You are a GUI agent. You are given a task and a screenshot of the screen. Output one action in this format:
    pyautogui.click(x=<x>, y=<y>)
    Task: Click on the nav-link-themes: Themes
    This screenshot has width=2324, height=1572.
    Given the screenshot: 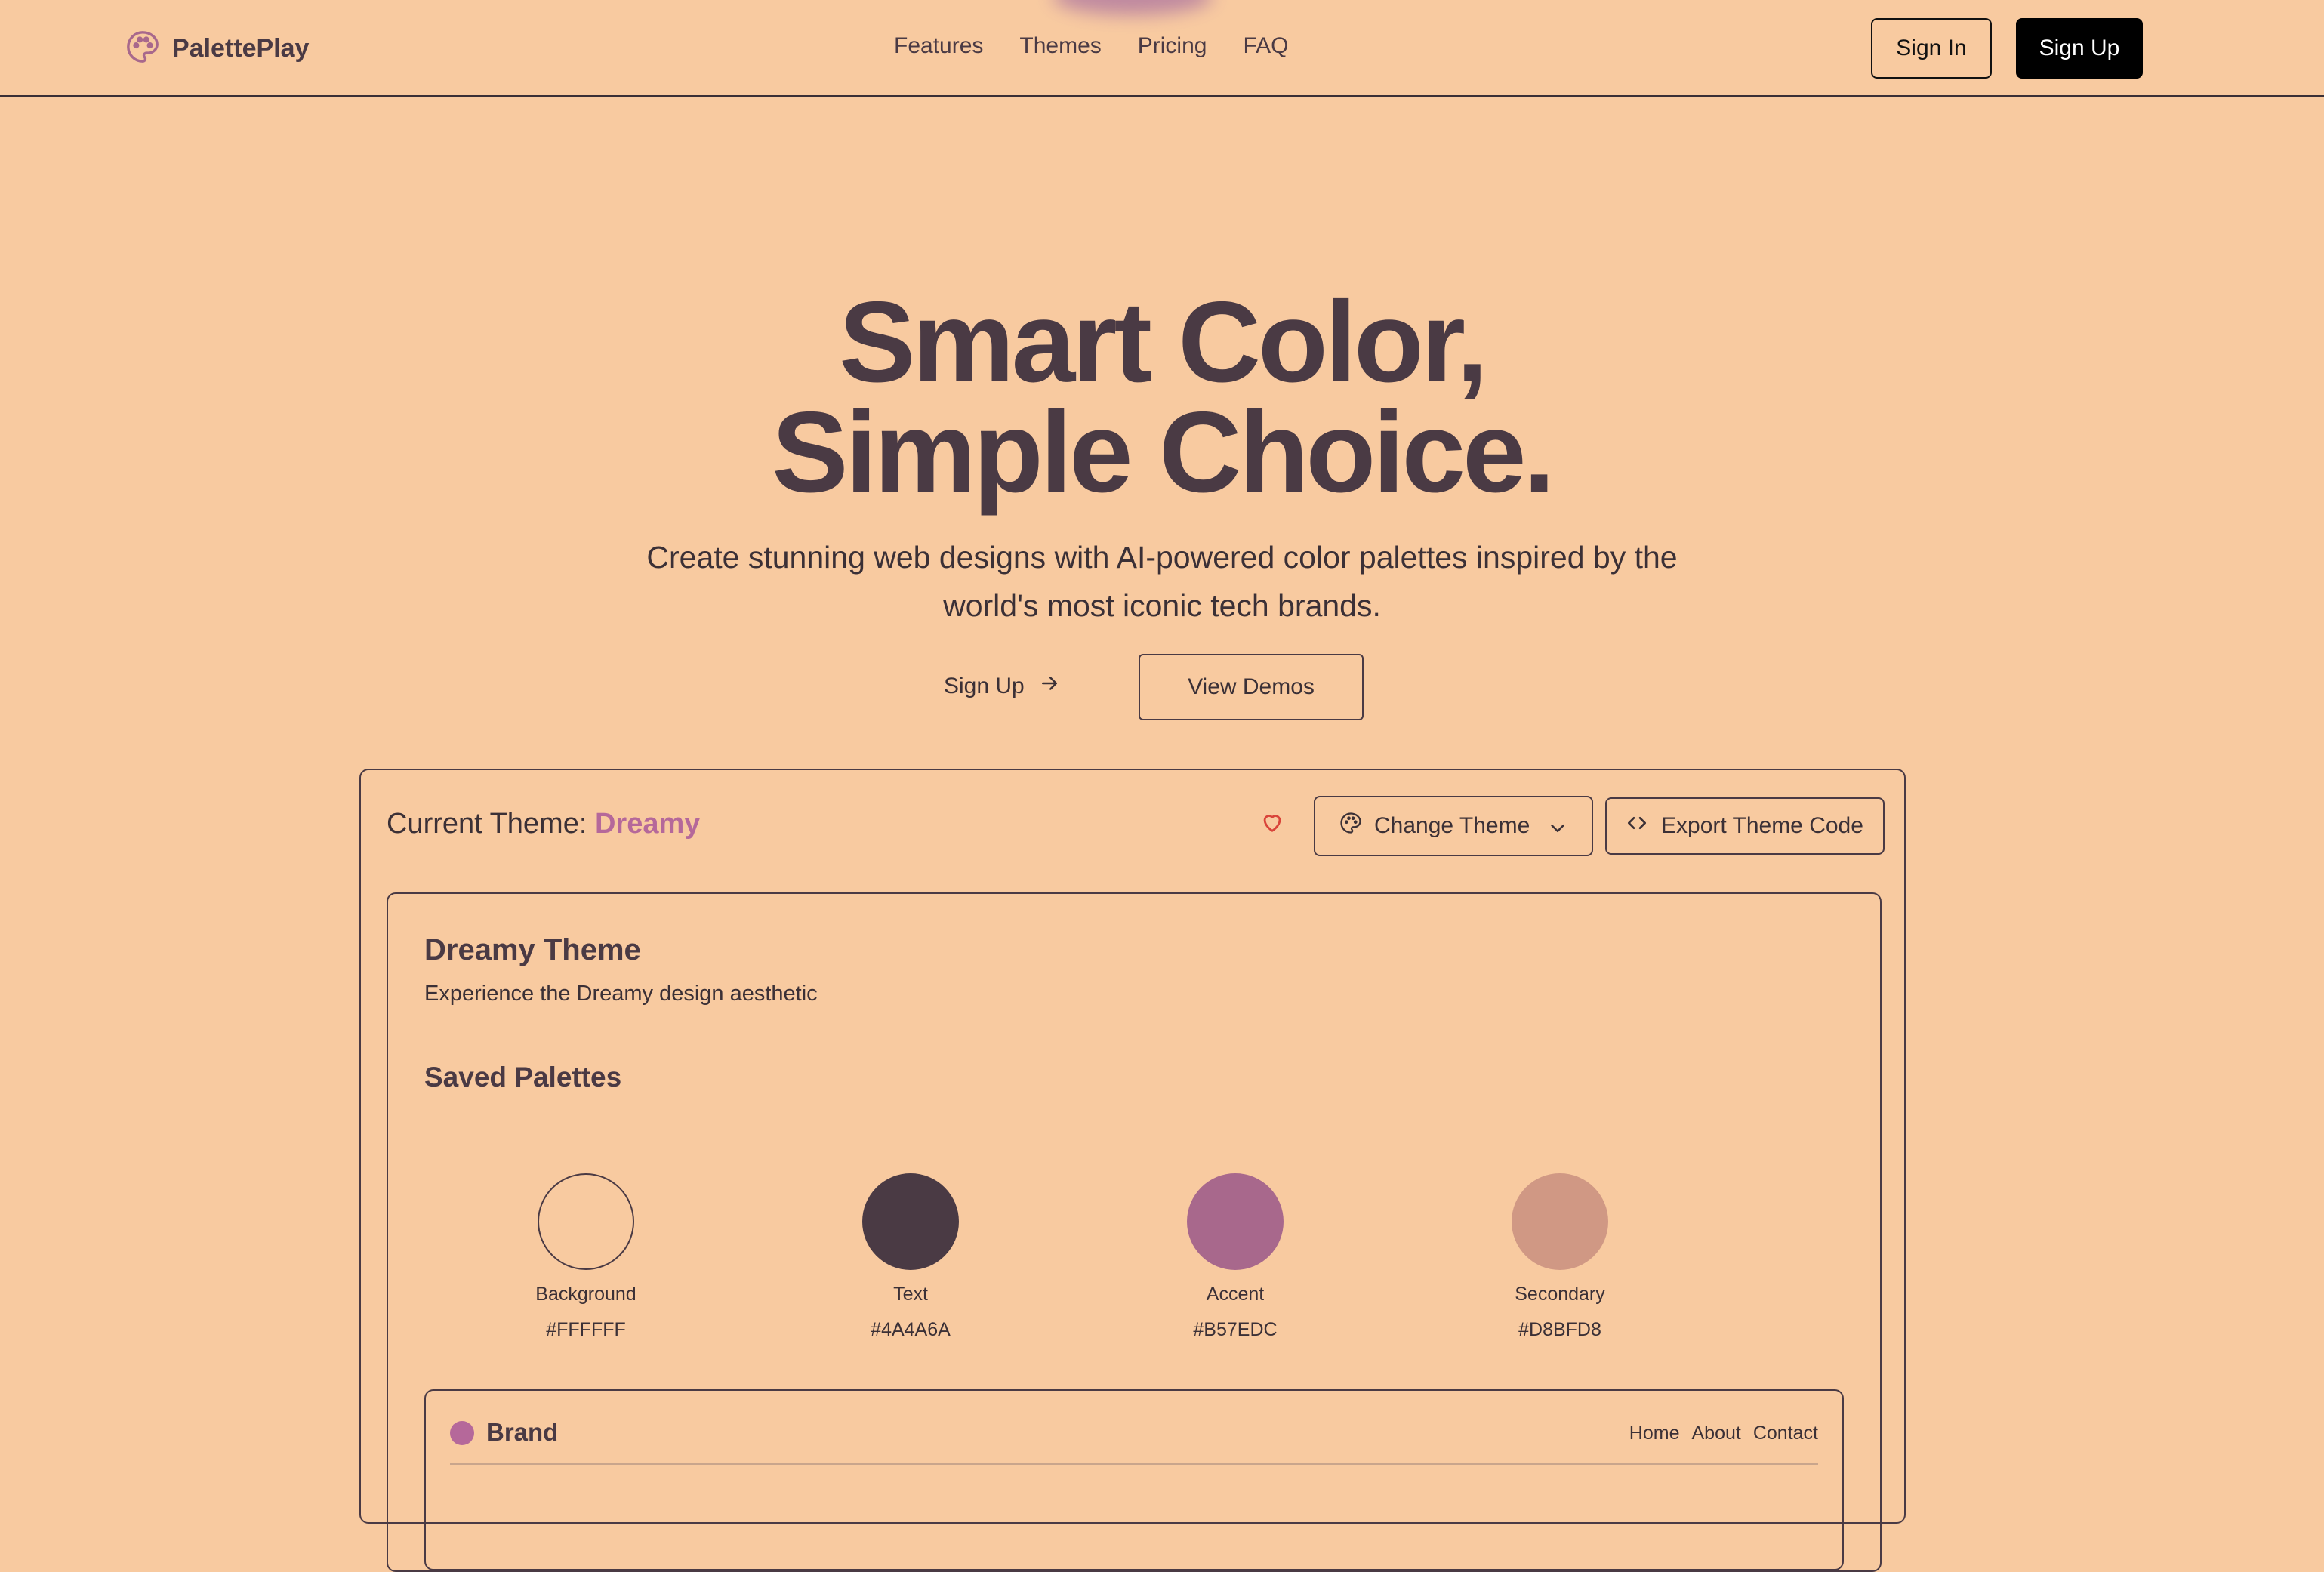 What is the action you would take?
    pyautogui.click(x=1060, y=46)
    